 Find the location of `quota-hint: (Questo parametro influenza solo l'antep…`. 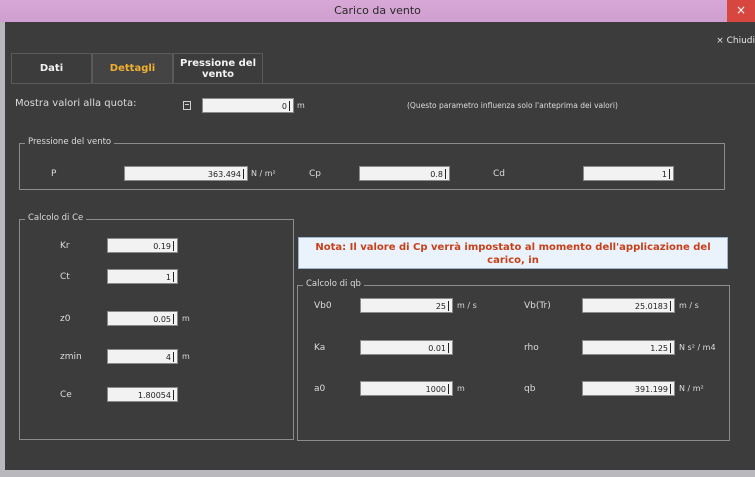

quota-hint: (Questo parametro influenza solo l'antep… is located at coordinates (512, 105).